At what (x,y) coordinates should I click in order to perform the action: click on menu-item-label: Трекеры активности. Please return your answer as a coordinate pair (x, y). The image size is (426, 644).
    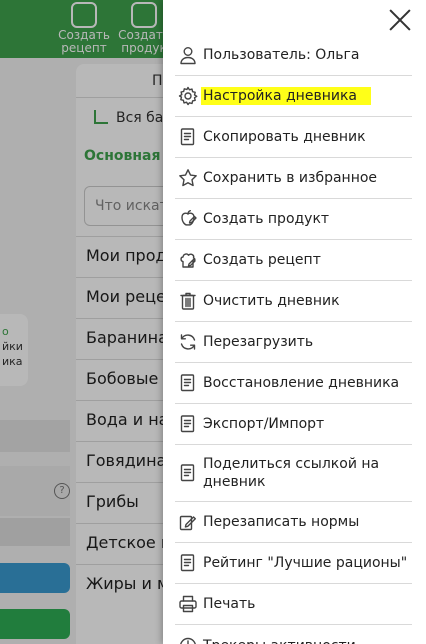
    Looking at the image, I should click on (279, 640).